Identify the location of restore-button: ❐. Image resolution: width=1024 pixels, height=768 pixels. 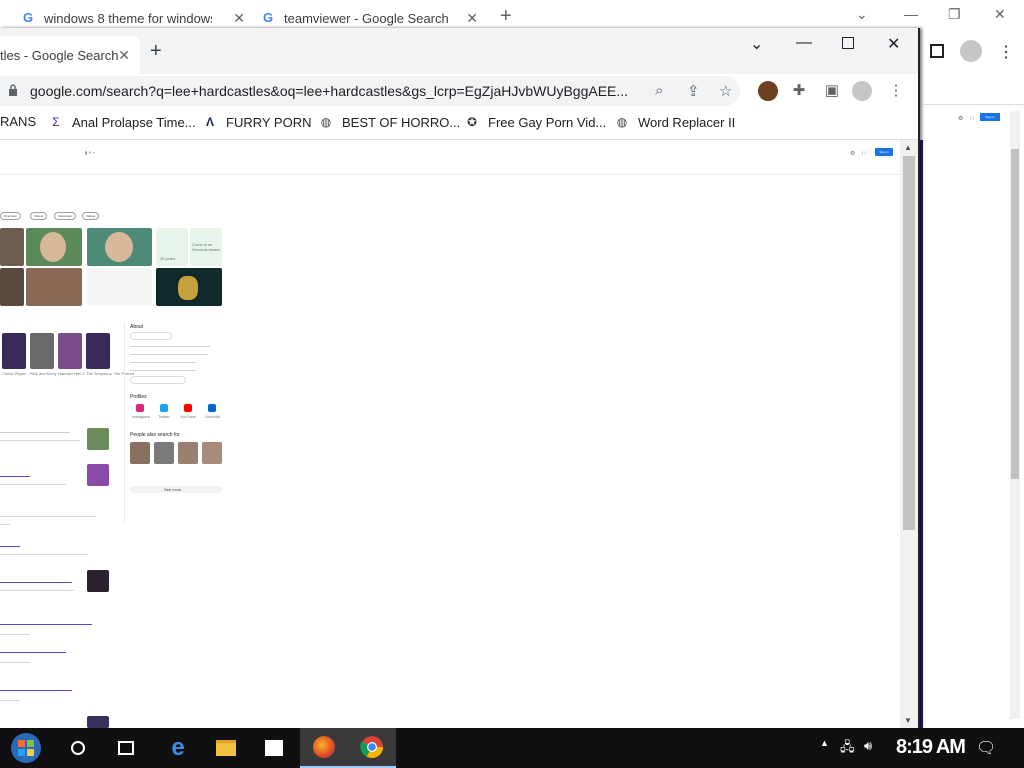
(954, 14).